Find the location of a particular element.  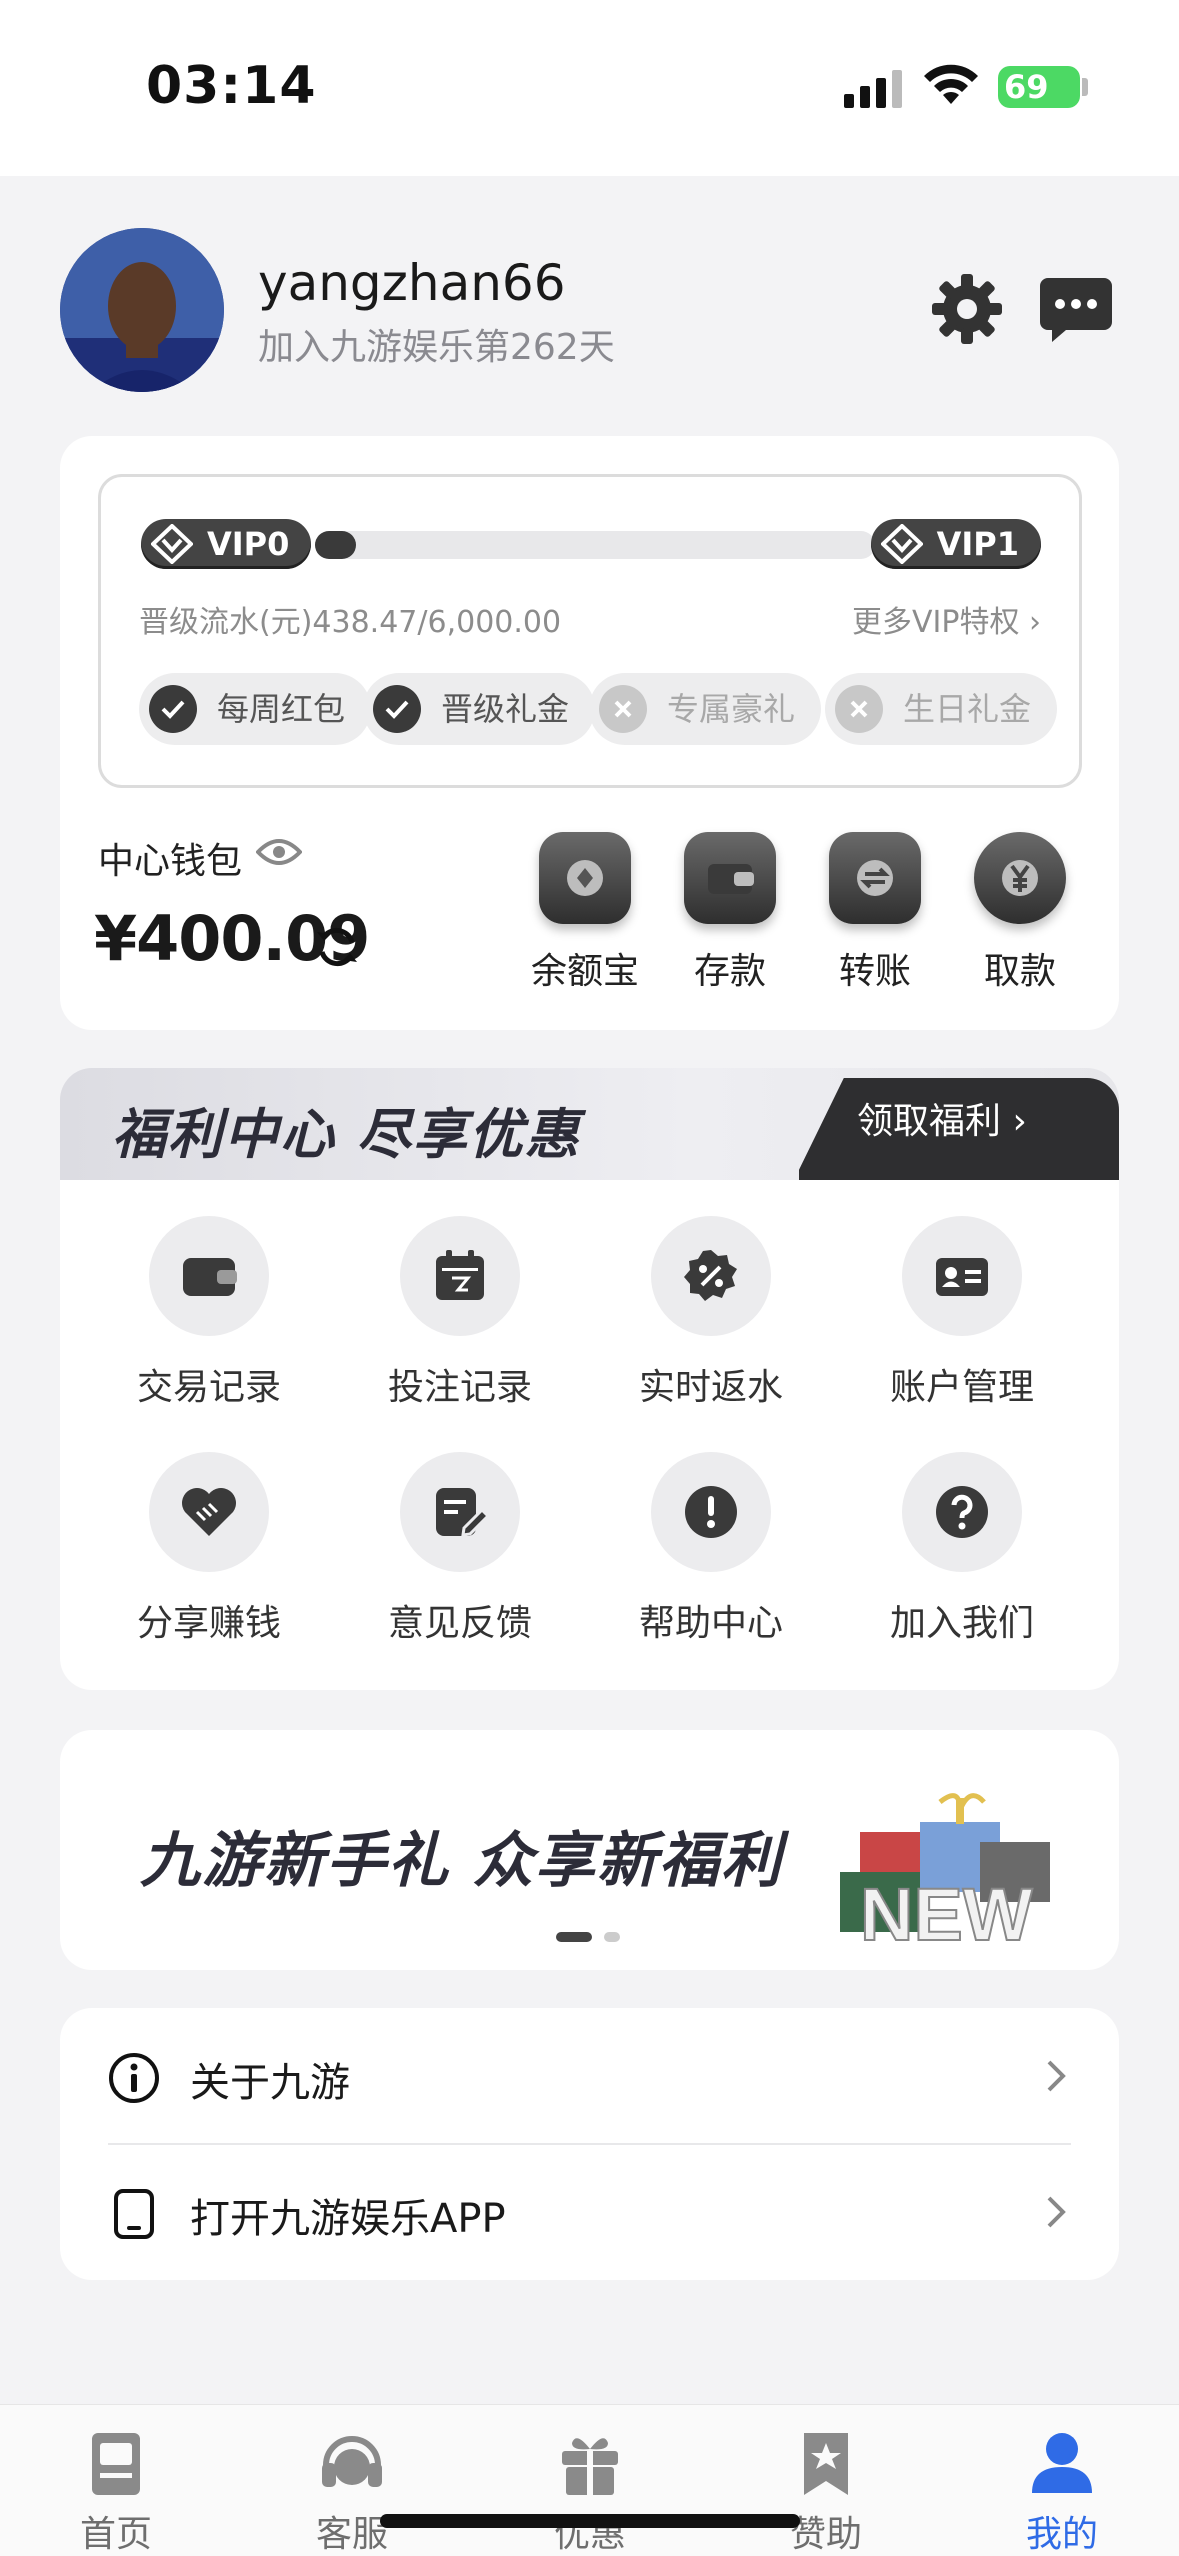

home-indicator is located at coordinates (590, 2521).